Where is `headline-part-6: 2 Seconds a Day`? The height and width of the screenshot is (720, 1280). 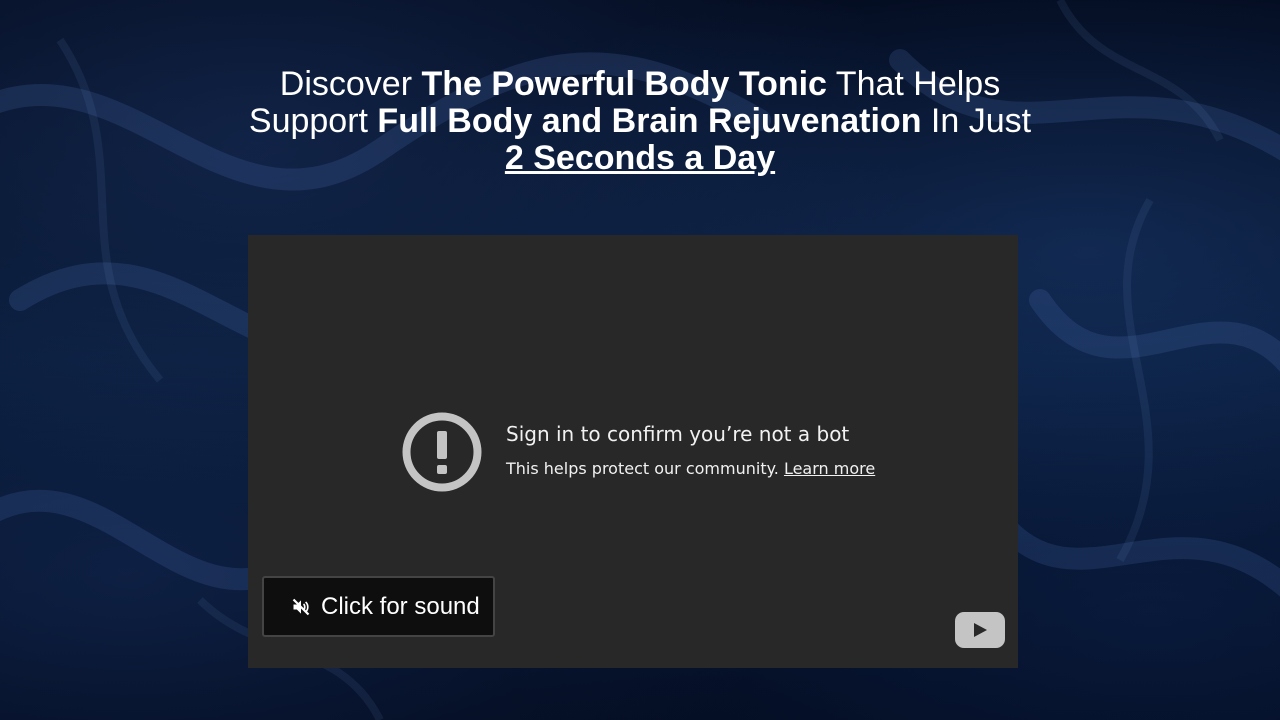 headline-part-6: 2 Seconds a Day is located at coordinates (640, 158).